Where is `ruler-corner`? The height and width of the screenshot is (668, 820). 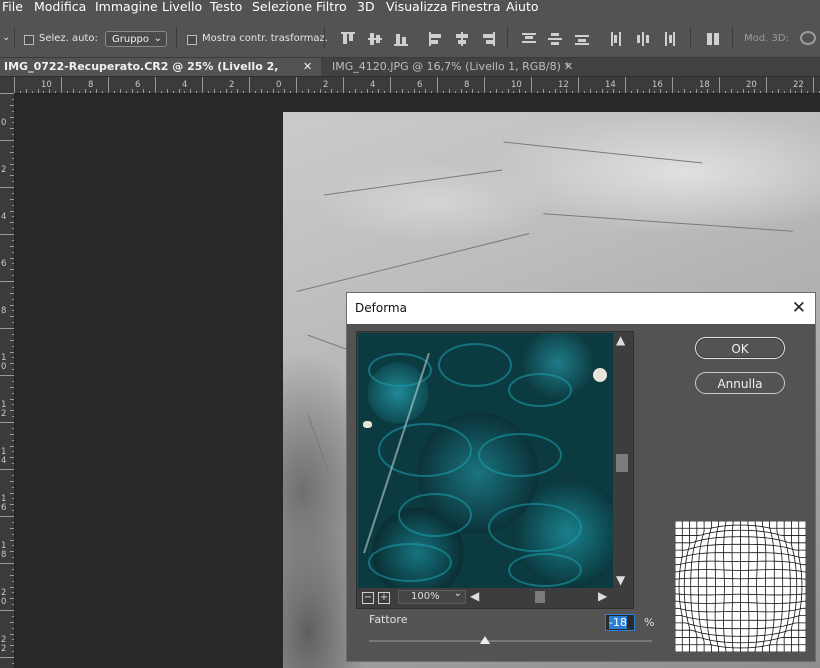 ruler-corner is located at coordinates (7, 85).